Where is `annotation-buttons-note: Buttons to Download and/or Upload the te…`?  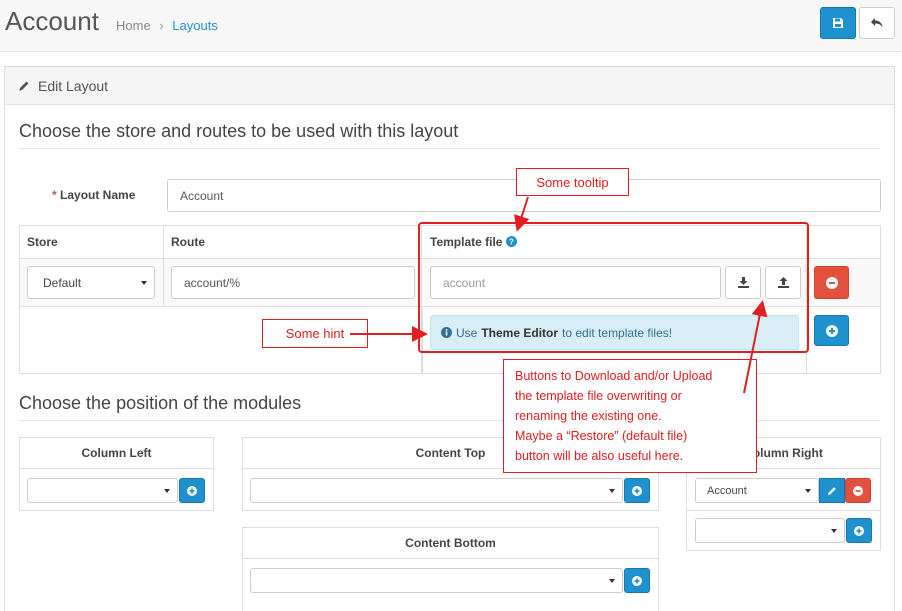
annotation-buttons-note: Buttons to Download and/or Upload the te… is located at coordinates (630, 416).